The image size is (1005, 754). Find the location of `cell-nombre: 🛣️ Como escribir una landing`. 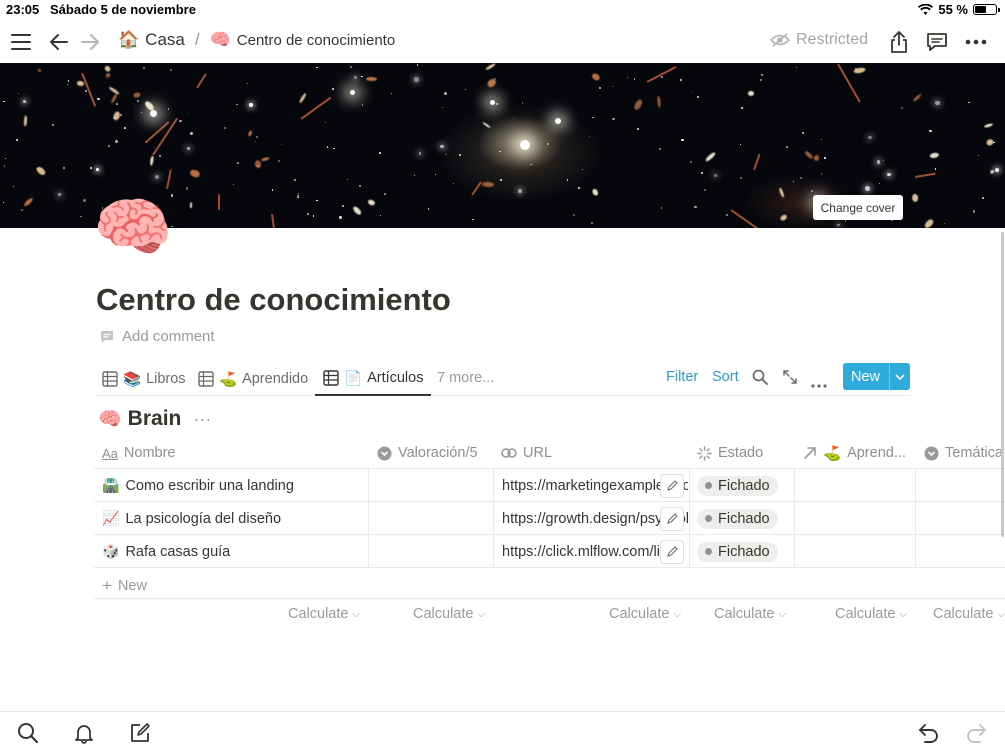

cell-nombre: 🛣️ Como escribir una landing is located at coordinates (232, 485).